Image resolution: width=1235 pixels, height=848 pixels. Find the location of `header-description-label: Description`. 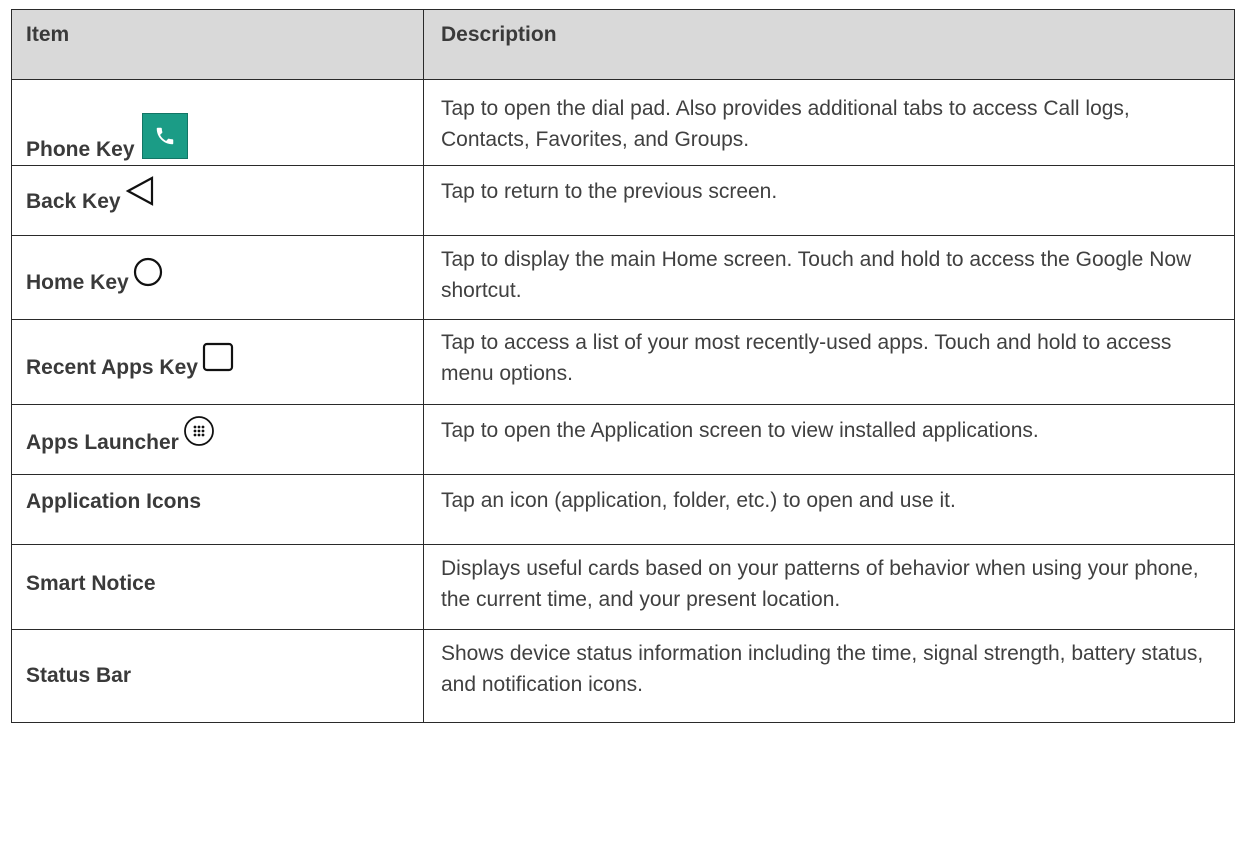

header-description-label: Description is located at coordinates (499, 34).